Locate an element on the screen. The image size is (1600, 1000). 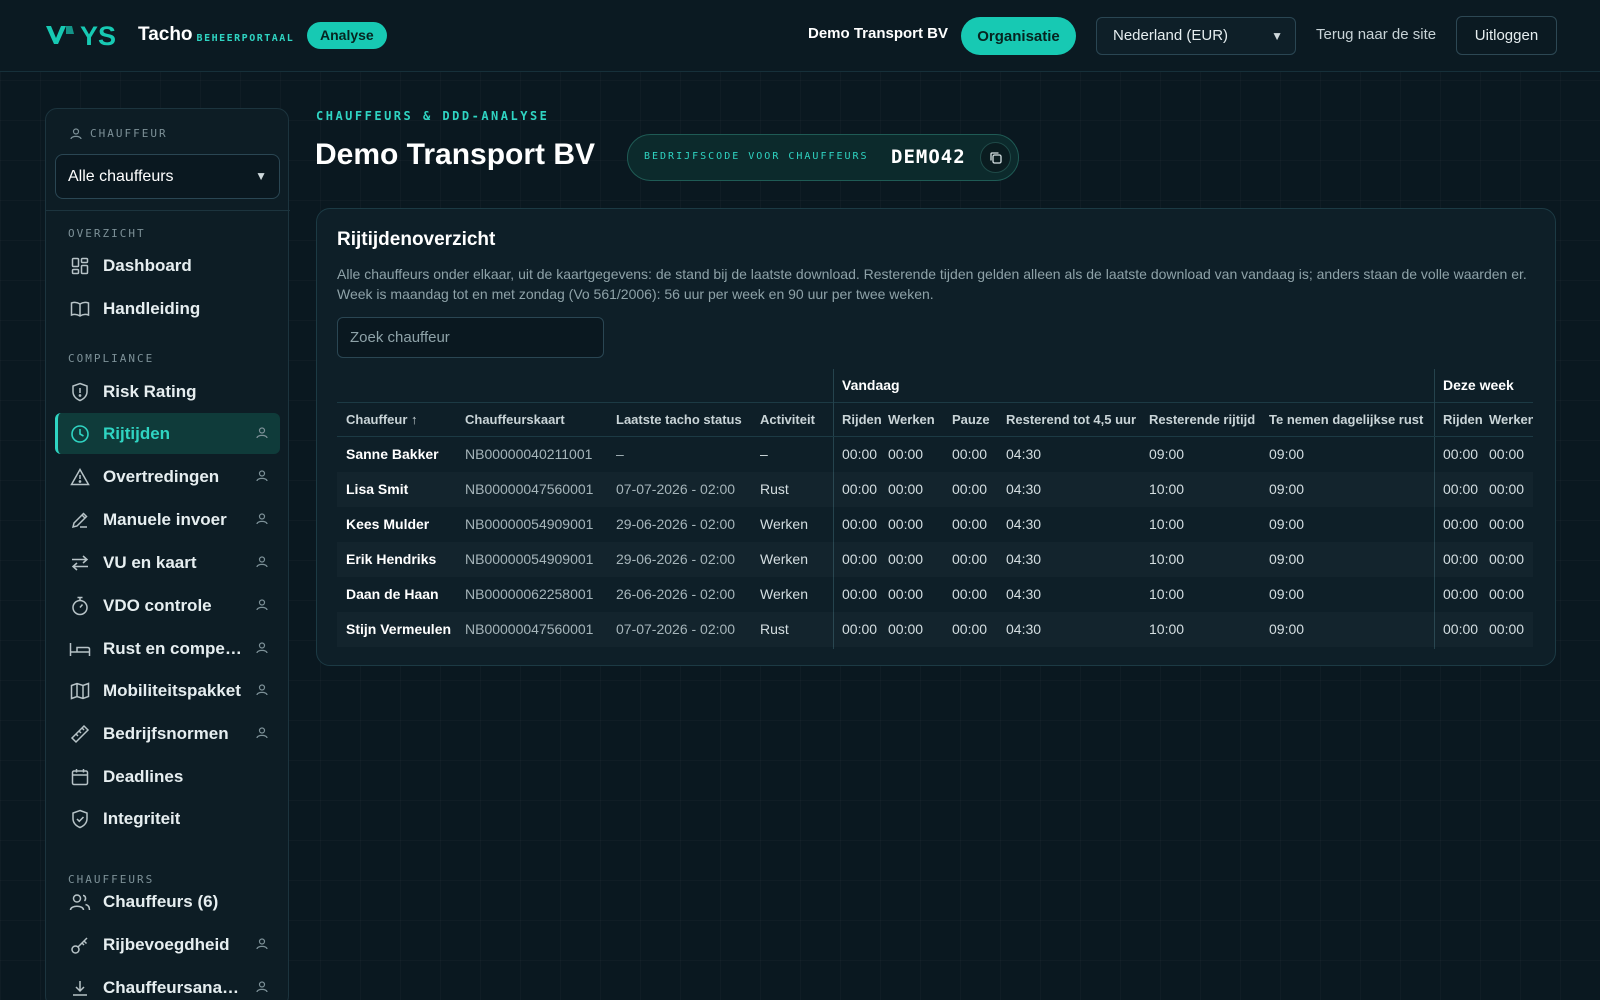
sidebar-item-rijtijden: Rijtijden is located at coordinates (167, 433).